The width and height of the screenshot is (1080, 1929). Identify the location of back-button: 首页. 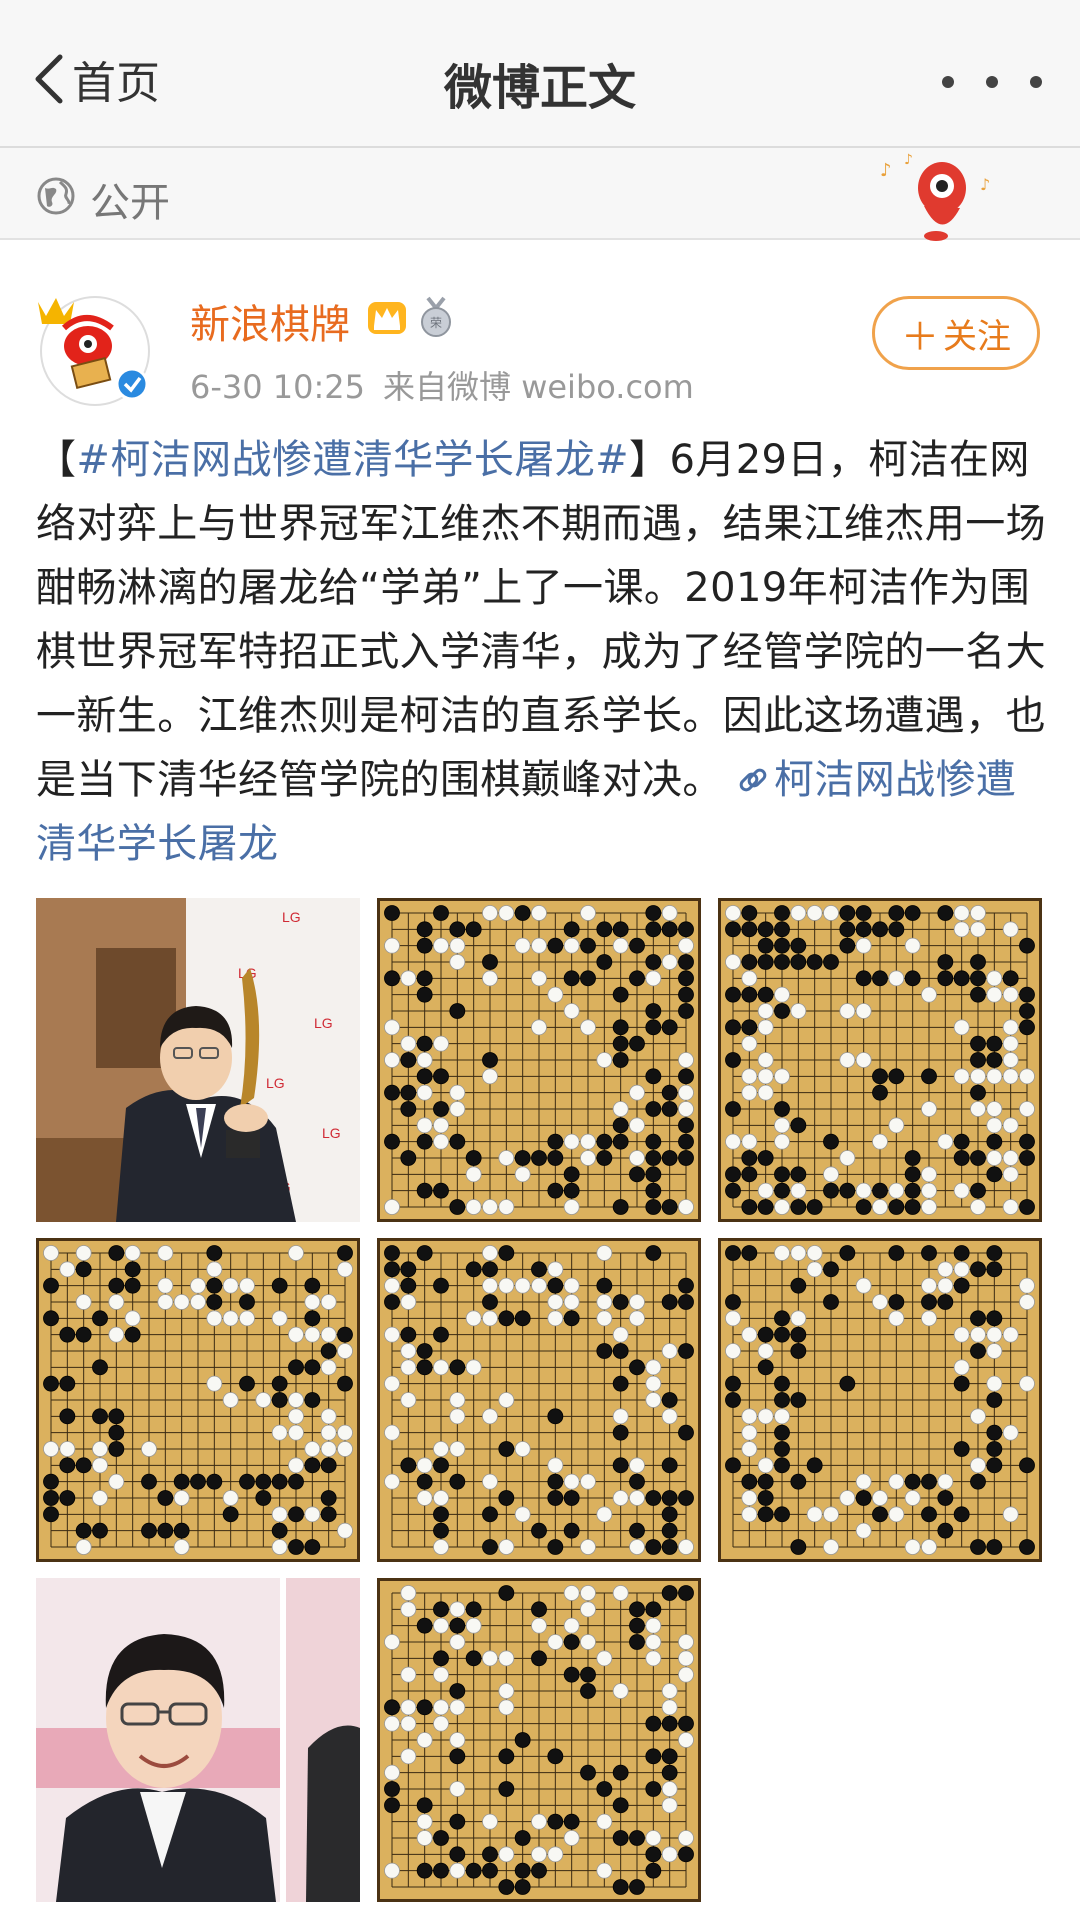
(95, 79).